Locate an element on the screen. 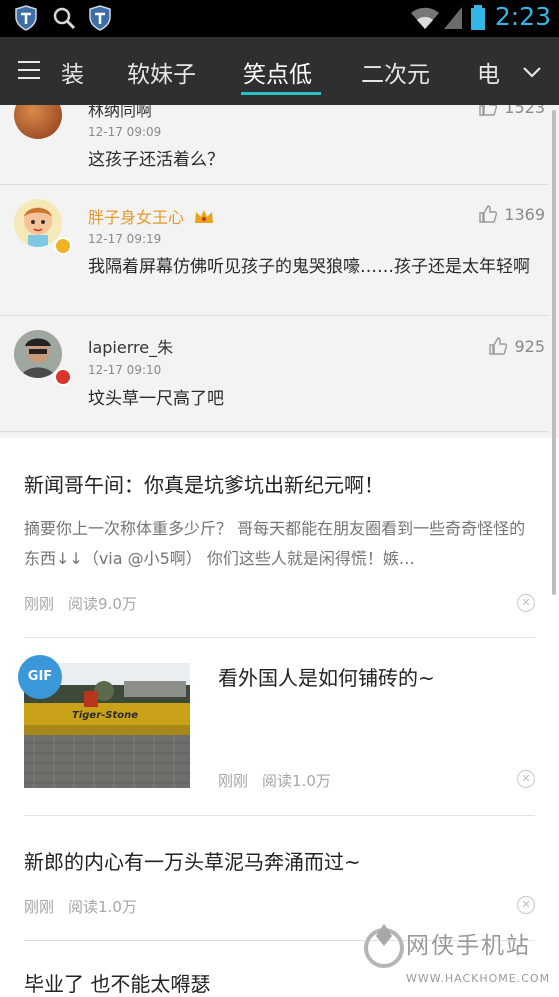 The width and height of the screenshot is (559, 997). divider is located at coordinates (274, 431).